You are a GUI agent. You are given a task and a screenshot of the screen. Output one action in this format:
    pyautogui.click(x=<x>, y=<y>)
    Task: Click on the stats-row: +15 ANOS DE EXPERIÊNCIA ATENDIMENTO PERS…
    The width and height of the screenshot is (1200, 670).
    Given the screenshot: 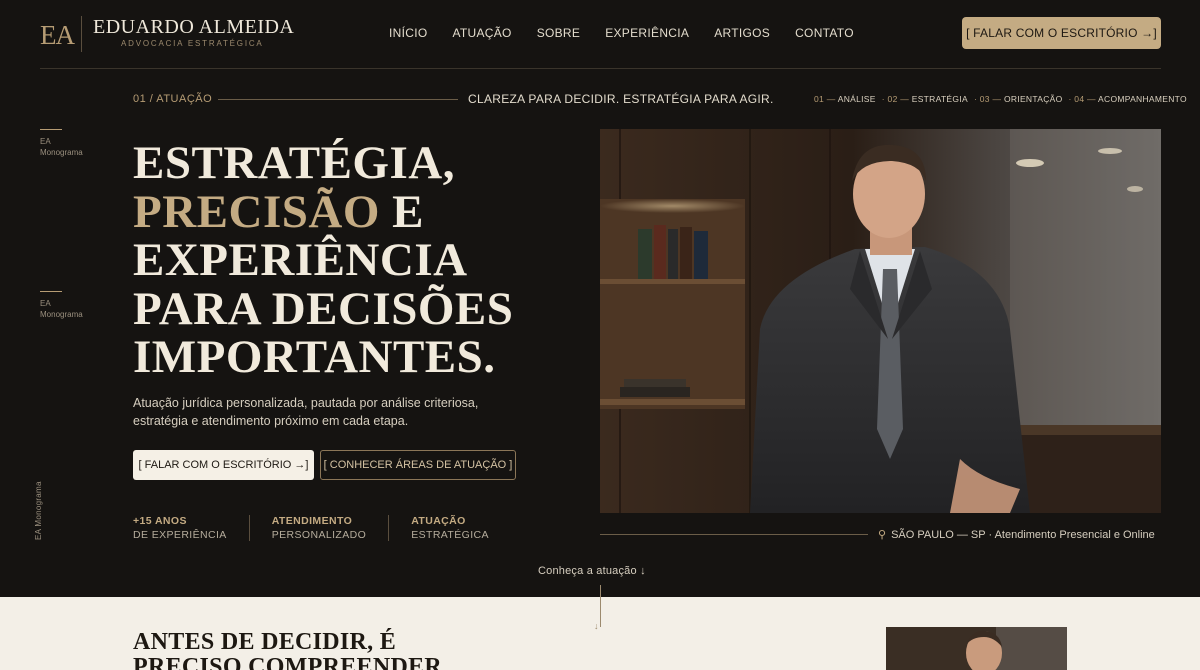 What is the action you would take?
    pyautogui.click(x=333, y=528)
    